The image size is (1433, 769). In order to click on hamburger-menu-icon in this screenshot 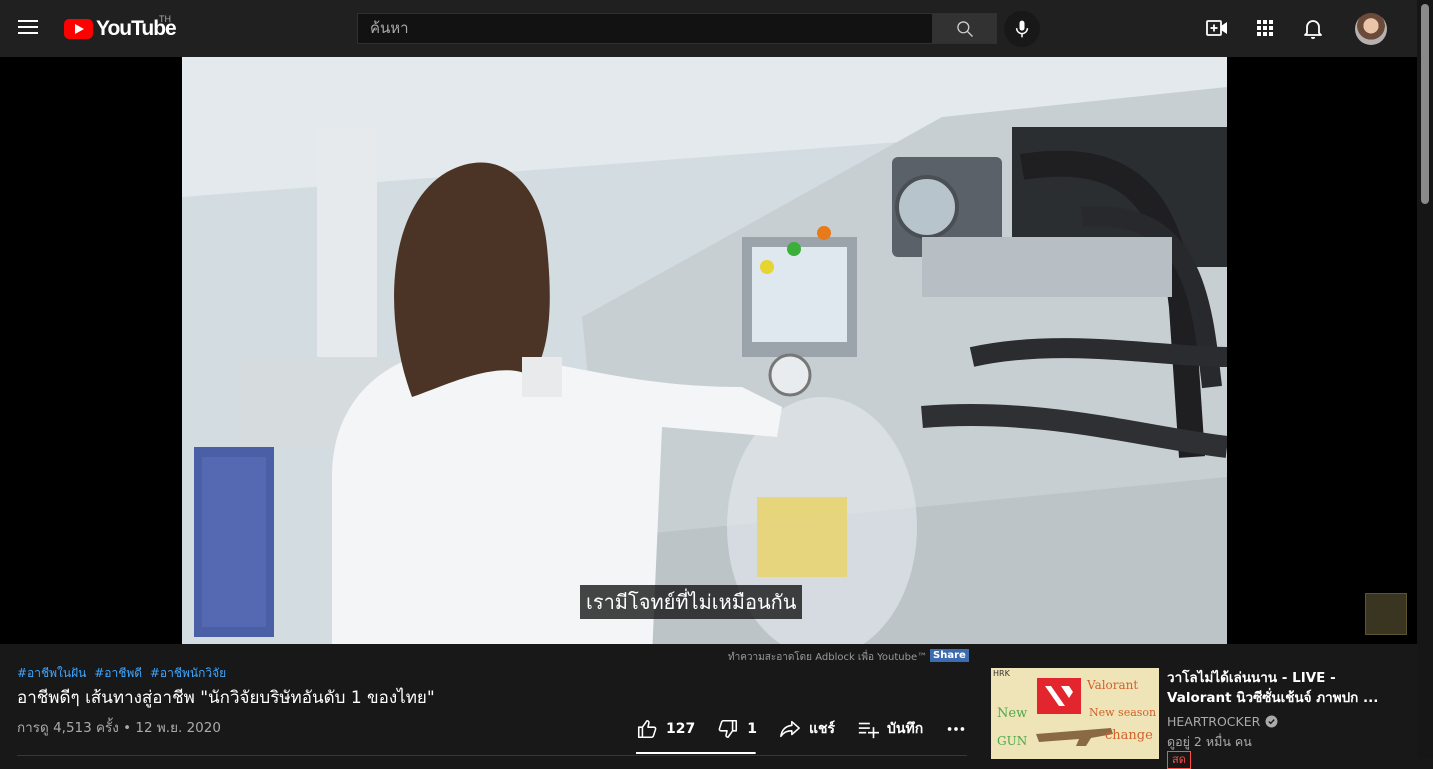, I will do `click(29, 27)`.